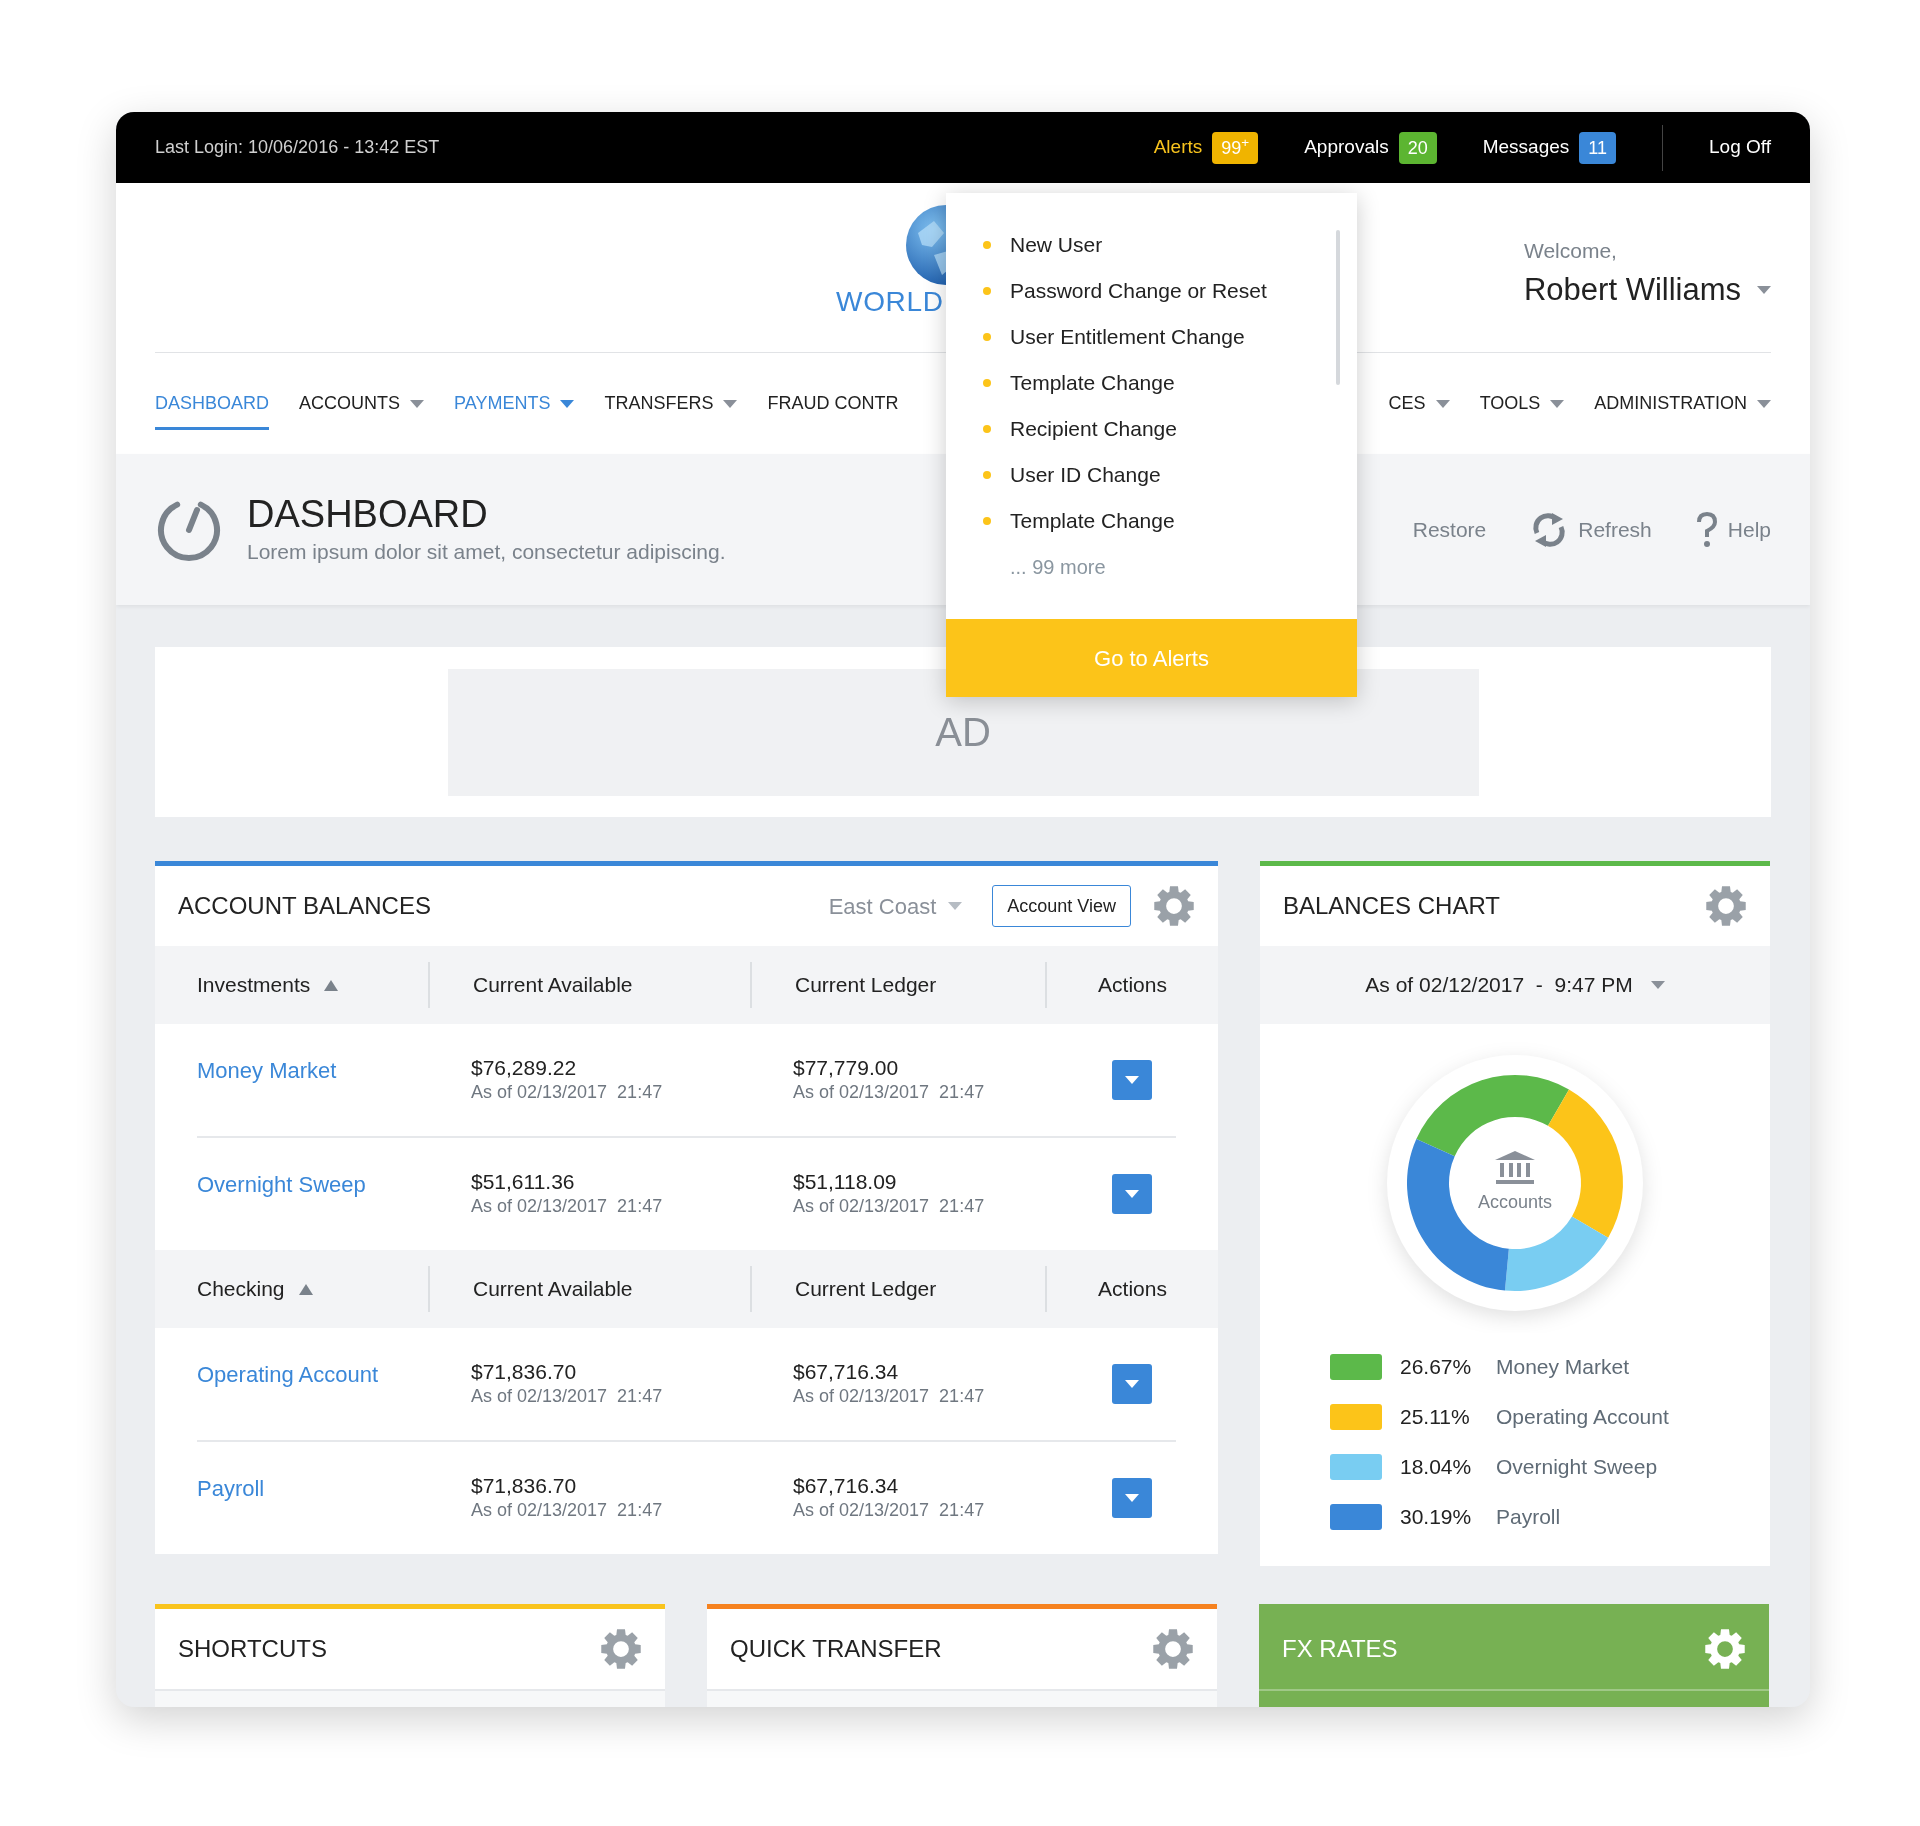 This screenshot has height=1826, width=1920. I want to click on ad-space: AD, so click(963, 732).